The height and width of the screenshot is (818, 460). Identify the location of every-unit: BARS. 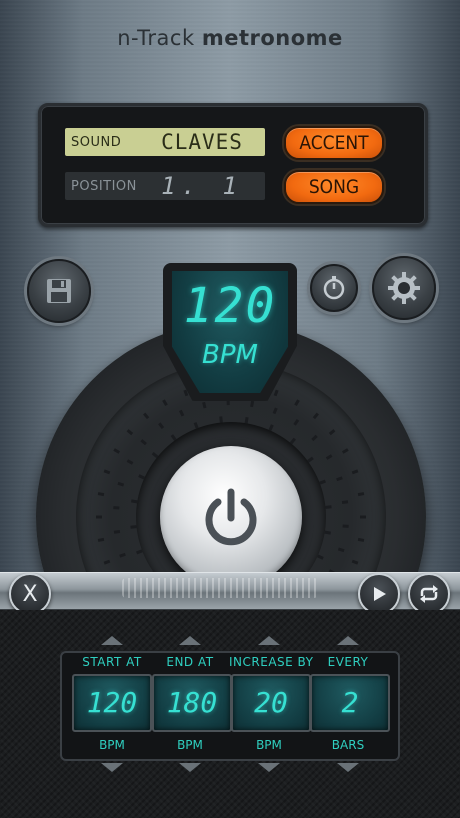
(348, 745).